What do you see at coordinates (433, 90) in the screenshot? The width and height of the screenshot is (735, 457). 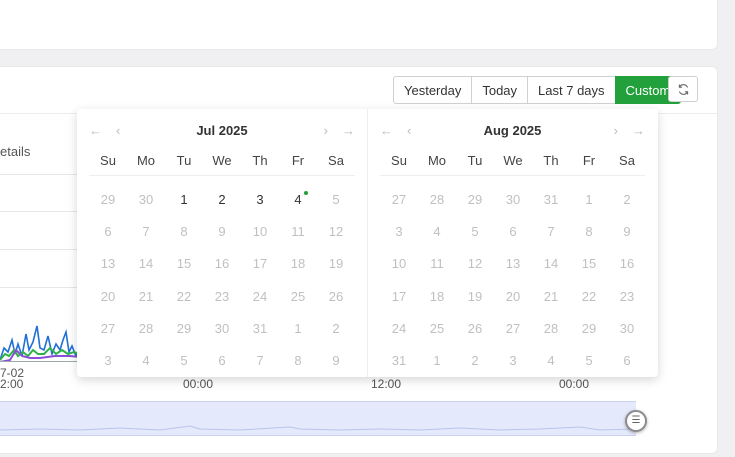 I see `yesterday-button: Yesterday` at bounding box center [433, 90].